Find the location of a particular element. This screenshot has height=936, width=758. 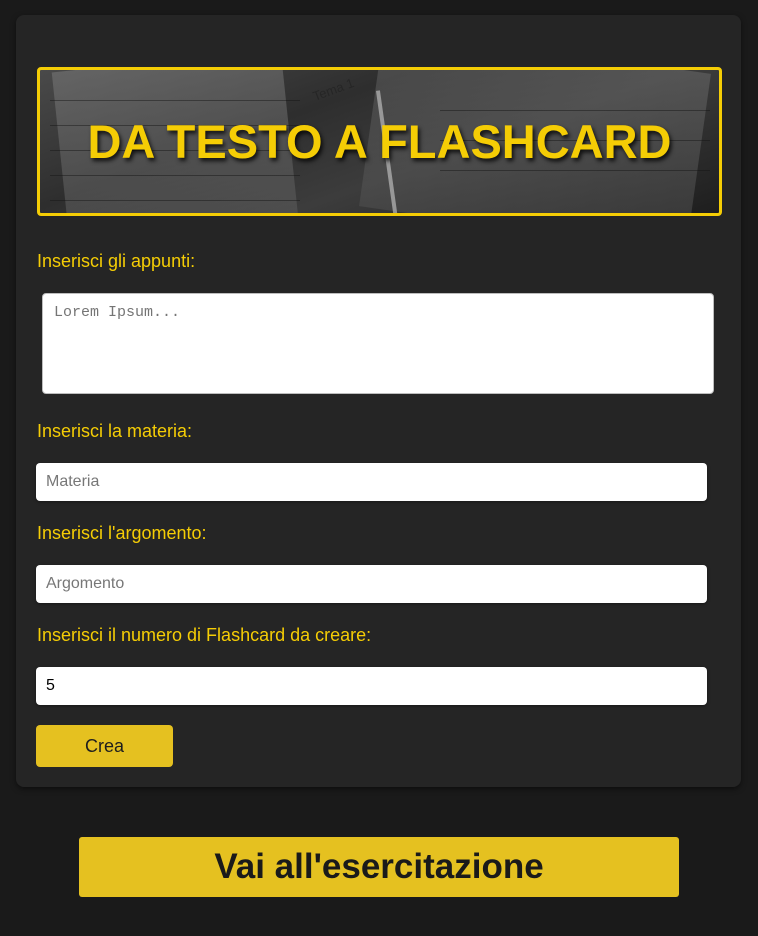

notebook-label: Tema 1 is located at coordinates (333, 89).